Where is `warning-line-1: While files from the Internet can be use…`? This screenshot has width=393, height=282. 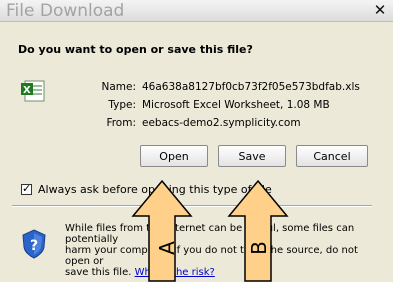
warning-line-1: While files from the Internet can be use… is located at coordinates (210, 234).